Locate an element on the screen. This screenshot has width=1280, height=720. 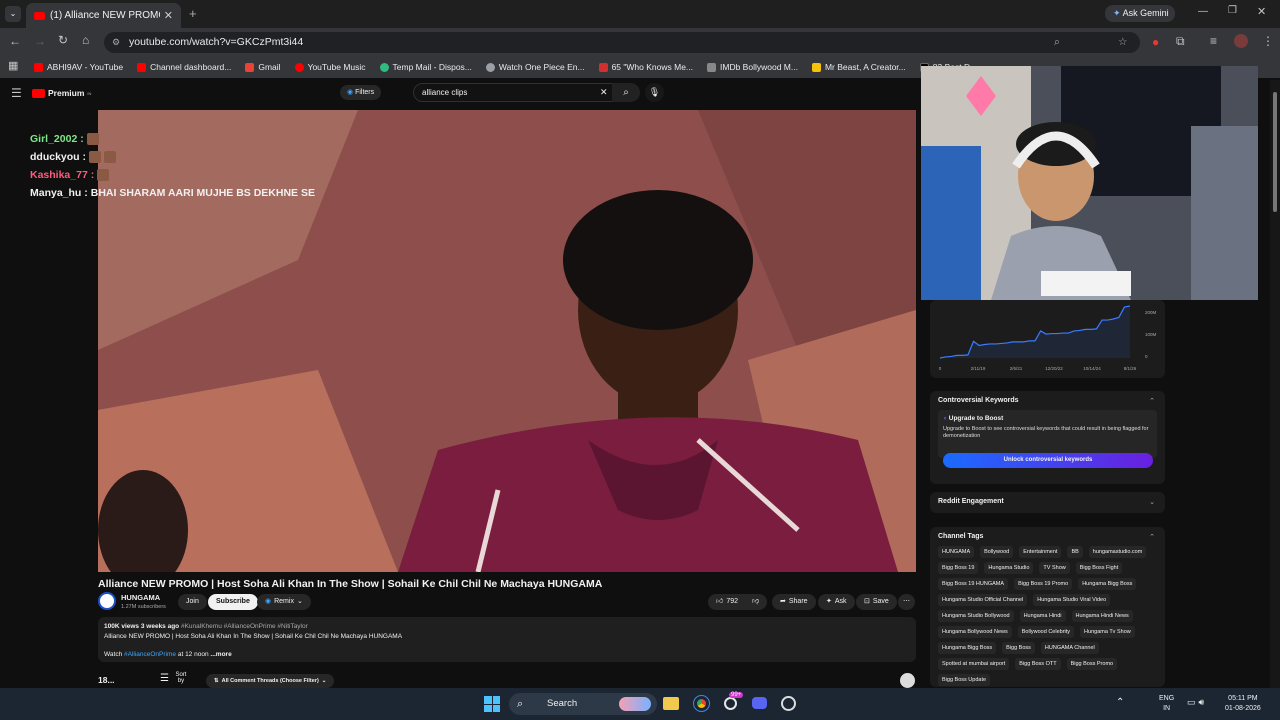
language-indicator: ENG IN is located at coordinates (1166, 704).